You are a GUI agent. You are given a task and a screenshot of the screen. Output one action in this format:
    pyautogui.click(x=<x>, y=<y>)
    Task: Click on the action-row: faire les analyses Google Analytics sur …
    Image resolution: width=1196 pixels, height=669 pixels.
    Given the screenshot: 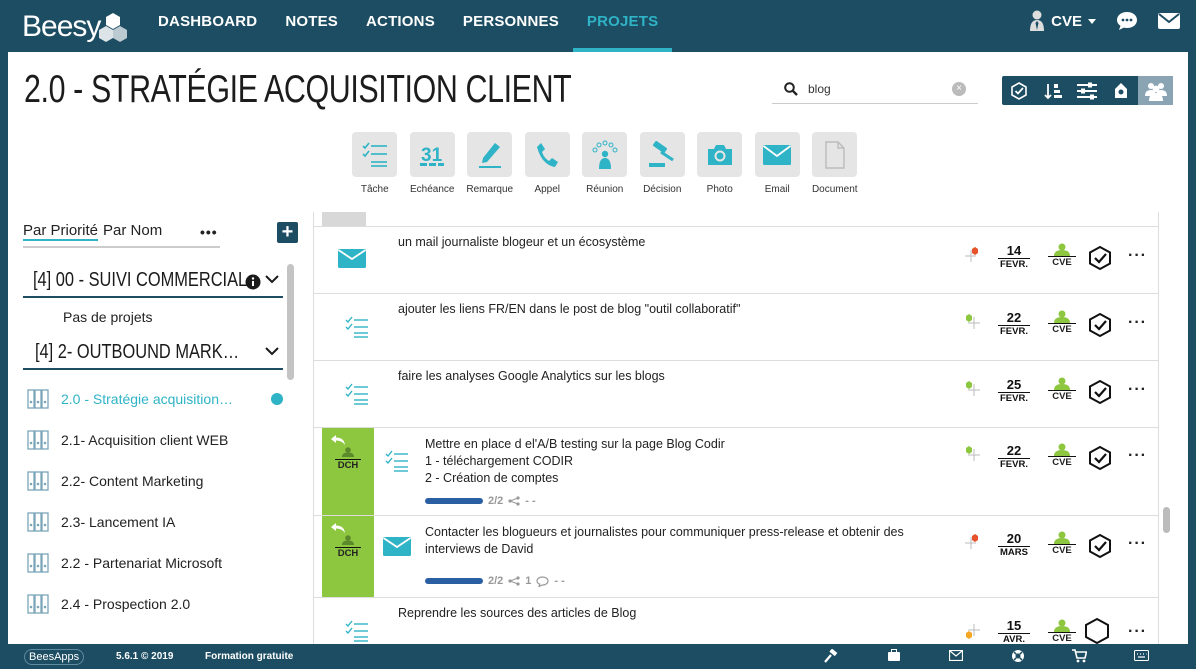 What is the action you would take?
    pyautogui.click(x=736, y=394)
    